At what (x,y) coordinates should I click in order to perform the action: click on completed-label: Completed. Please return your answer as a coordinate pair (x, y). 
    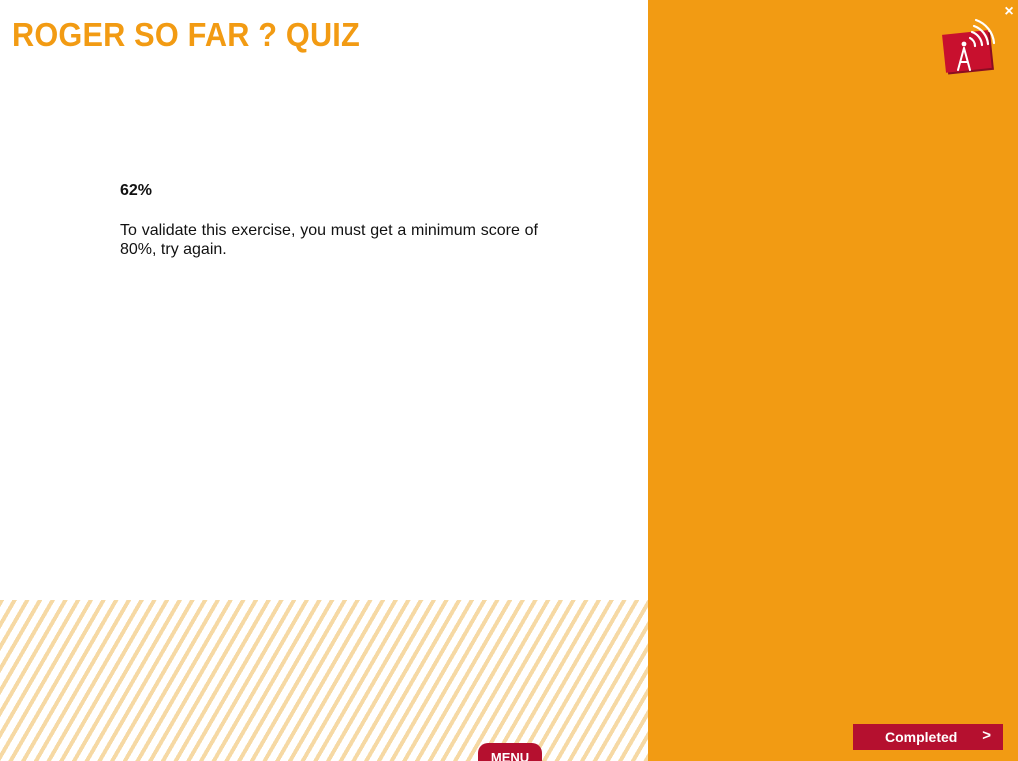
    Looking at the image, I should click on (921, 737).